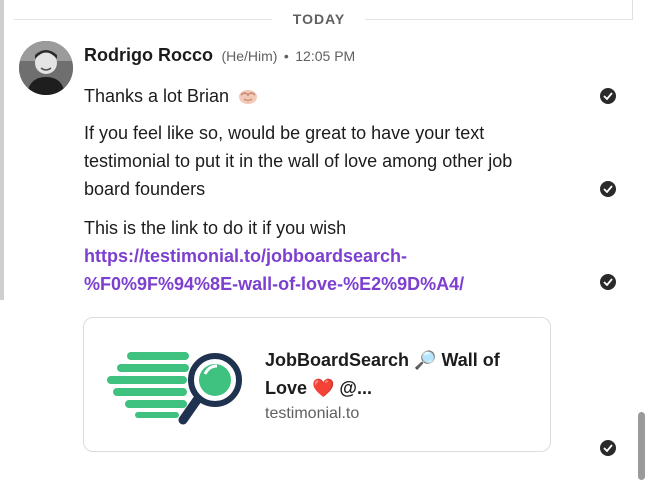  Describe the element at coordinates (312, 413) in the screenshot. I see `link-preview-domain: testimonial.to` at that location.